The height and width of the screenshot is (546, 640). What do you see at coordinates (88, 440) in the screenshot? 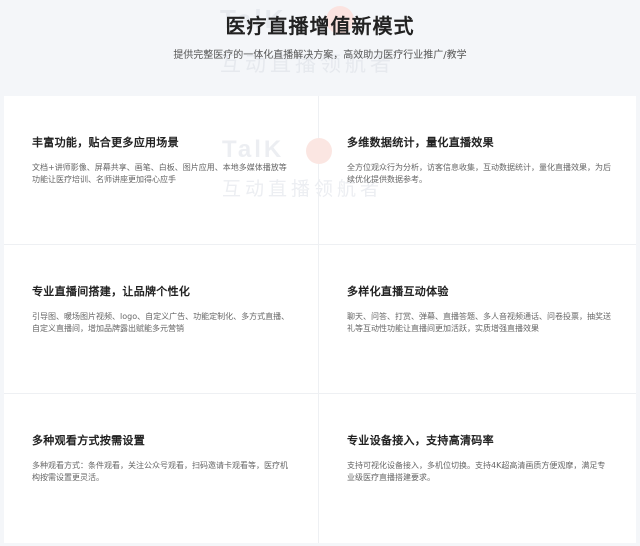
I see `feature-title: 多种观看方式按需设置` at bounding box center [88, 440].